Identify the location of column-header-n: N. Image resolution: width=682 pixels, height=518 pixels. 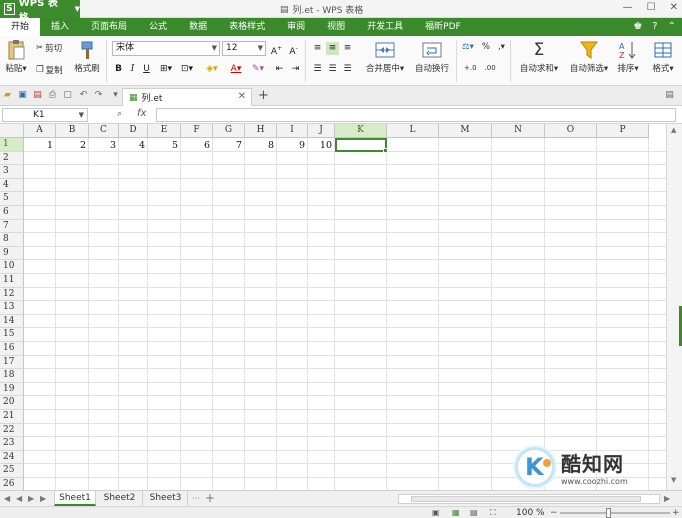
(518, 131).